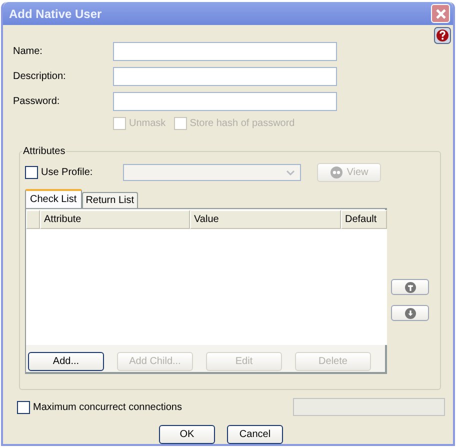  What do you see at coordinates (336, 172) in the screenshot?
I see `view-icon` at bounding box center [336, 172].